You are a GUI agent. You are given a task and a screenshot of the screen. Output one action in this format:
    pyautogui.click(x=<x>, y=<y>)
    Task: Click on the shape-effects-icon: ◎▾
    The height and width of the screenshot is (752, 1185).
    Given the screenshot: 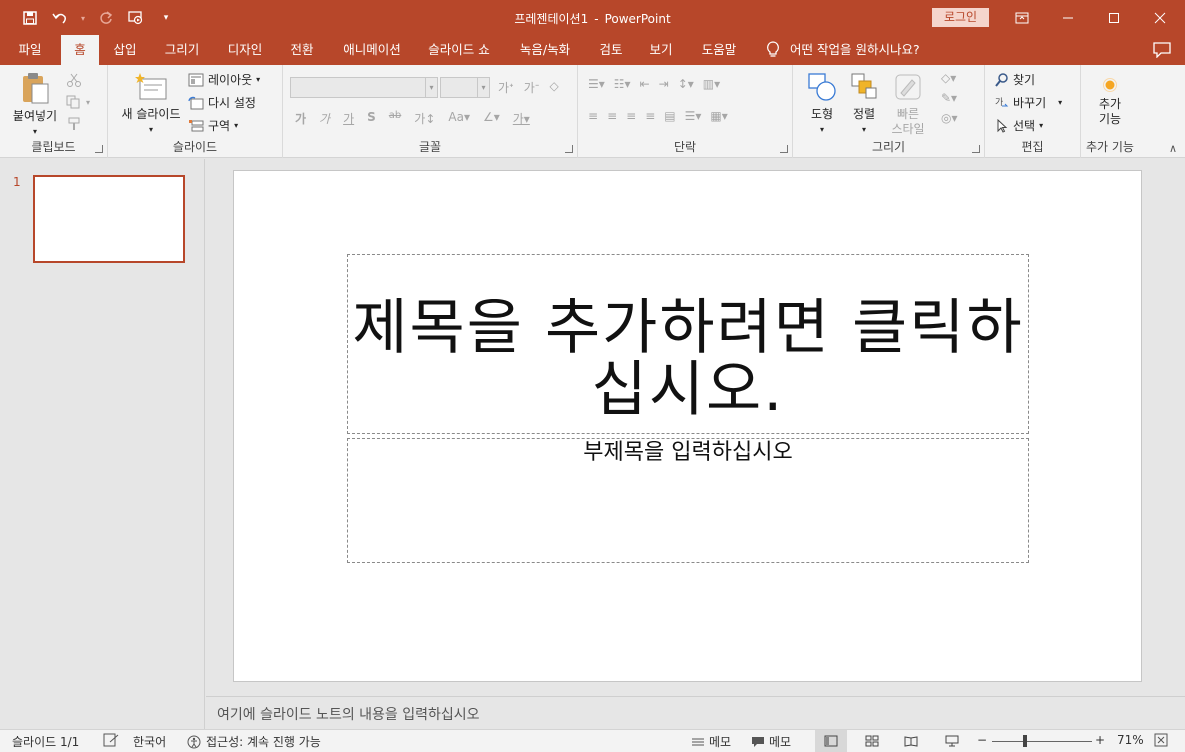 What is the action you would take?
    pyautogui.click(x=949, y=118)
    